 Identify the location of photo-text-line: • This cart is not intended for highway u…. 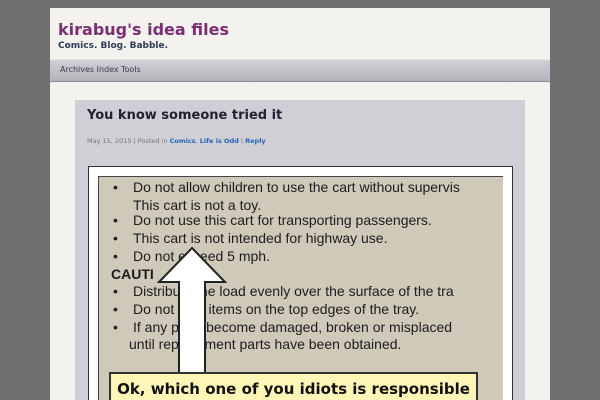
(250, 238).